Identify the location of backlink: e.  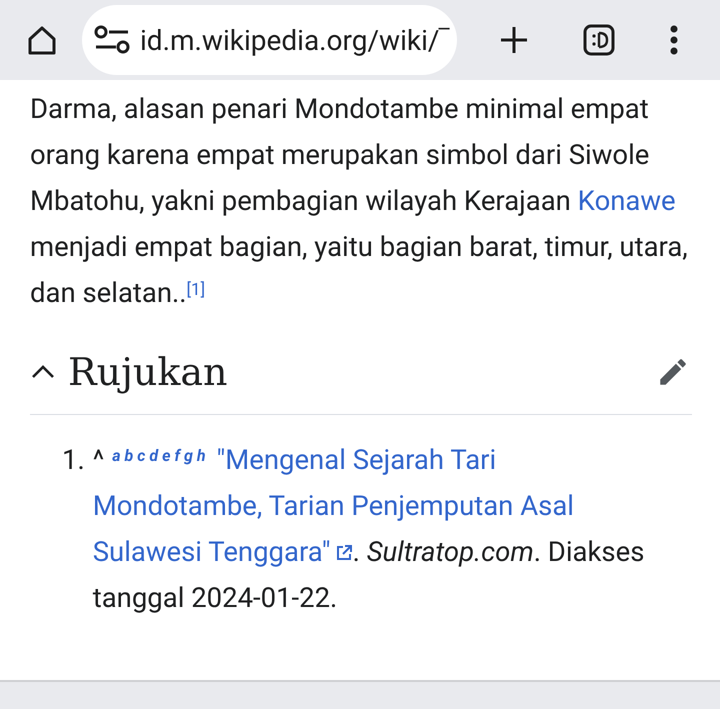
(166, 455).